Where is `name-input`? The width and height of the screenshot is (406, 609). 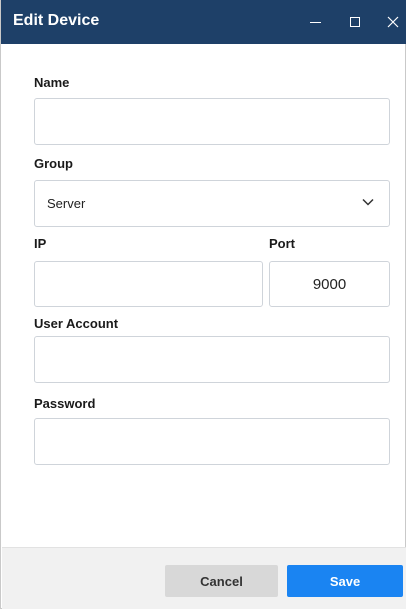 name-input is located at coordinates (212, 121).